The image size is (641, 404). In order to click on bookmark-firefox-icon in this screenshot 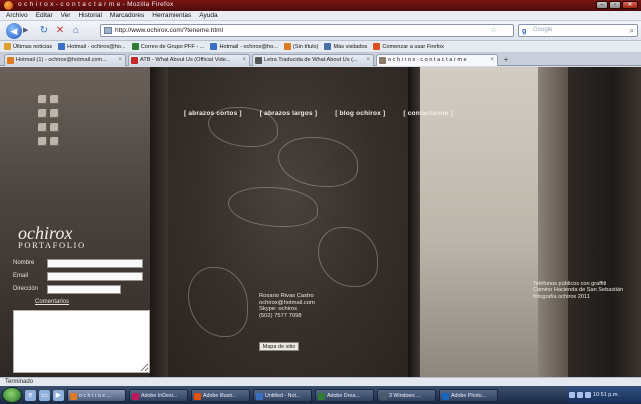, I will do `click(377, 46)`.